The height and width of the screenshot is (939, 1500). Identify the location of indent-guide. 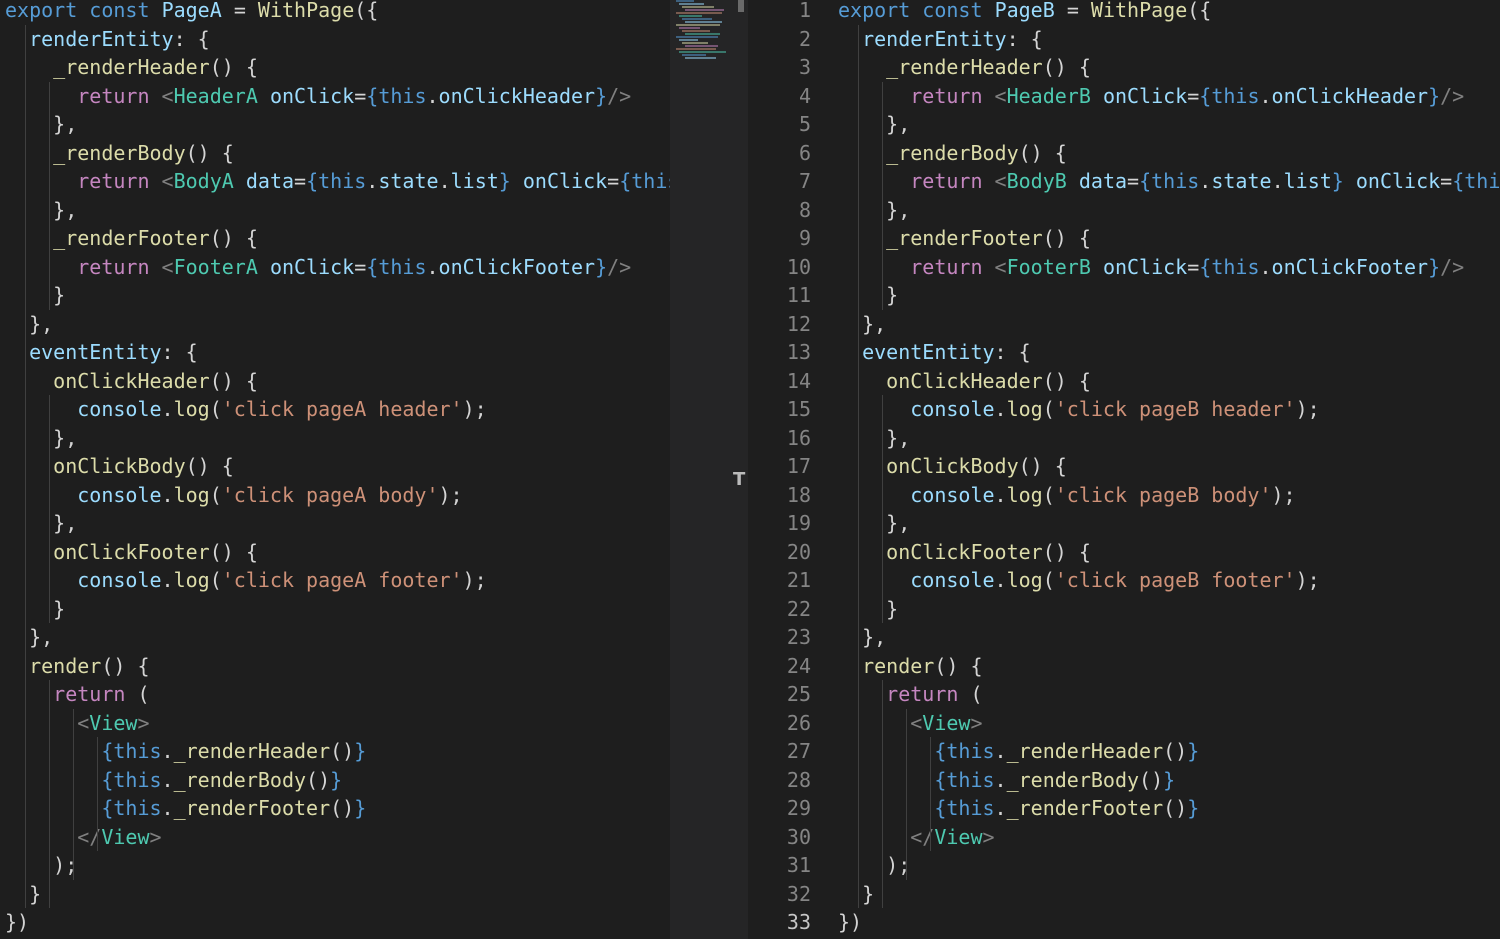
(883, 509).